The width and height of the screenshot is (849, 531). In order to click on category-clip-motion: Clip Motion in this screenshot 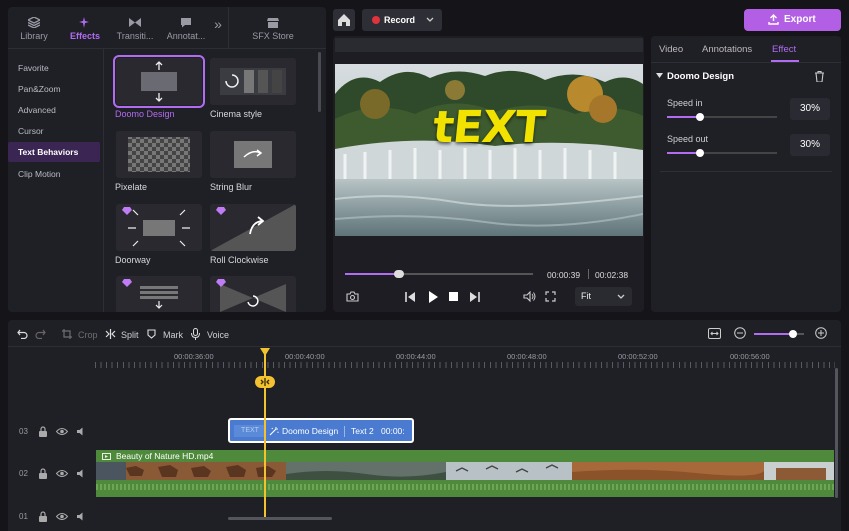, I will do `click(54, 174)`.